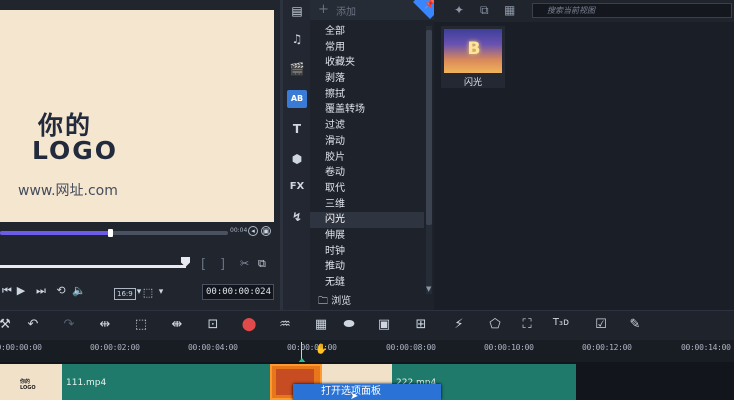  I want to click on record-capture-icon: ⬚, so click(141, 324).